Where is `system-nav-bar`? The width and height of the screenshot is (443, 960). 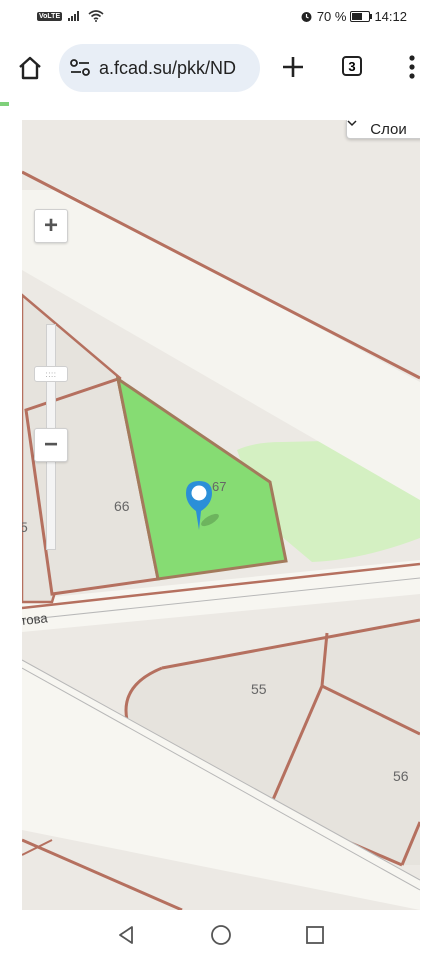 system-nav-bar is located at coordinates (221, 935).